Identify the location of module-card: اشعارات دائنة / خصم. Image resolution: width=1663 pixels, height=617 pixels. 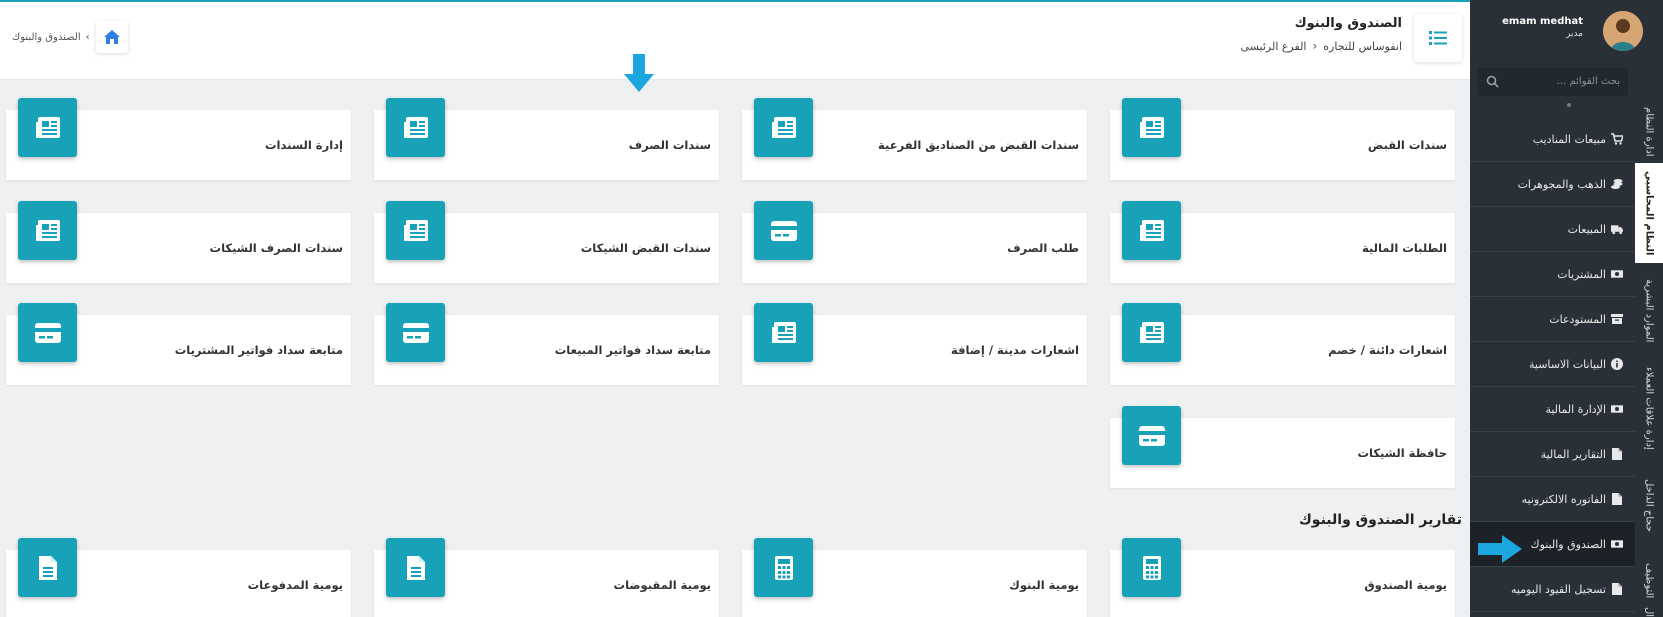
(1282, 344).